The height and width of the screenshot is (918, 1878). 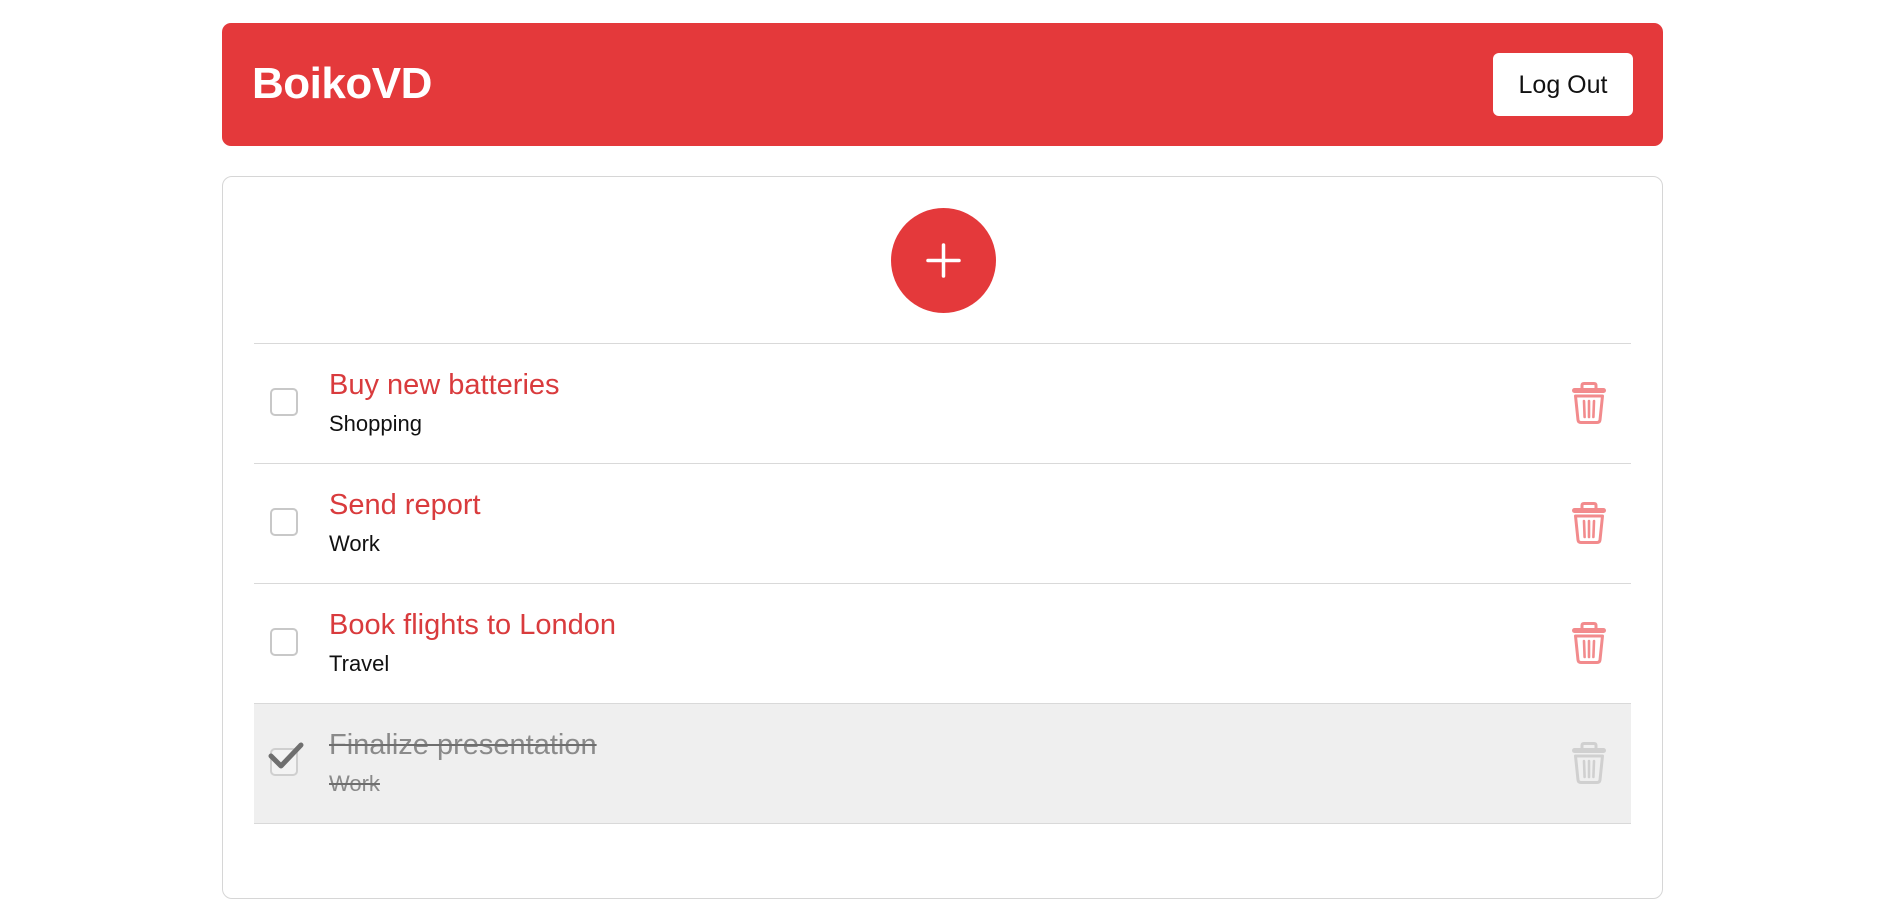 I want to click on plus-icon, so click(x=943, y=260).